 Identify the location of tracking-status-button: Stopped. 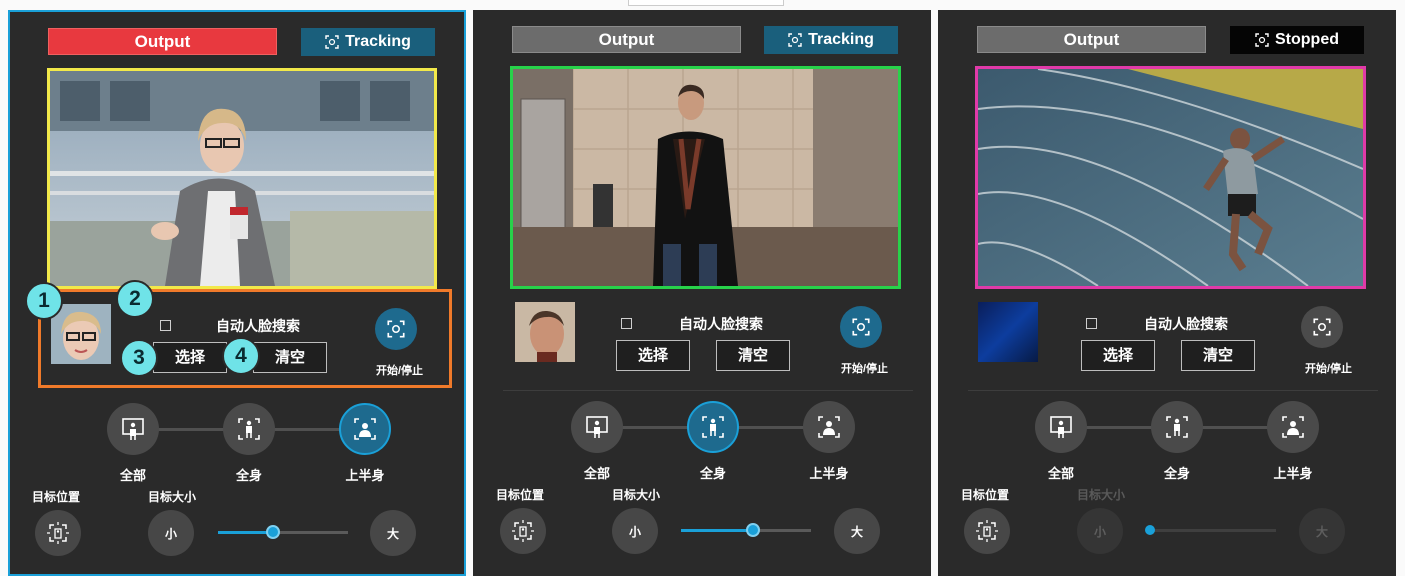
(1297, 40).